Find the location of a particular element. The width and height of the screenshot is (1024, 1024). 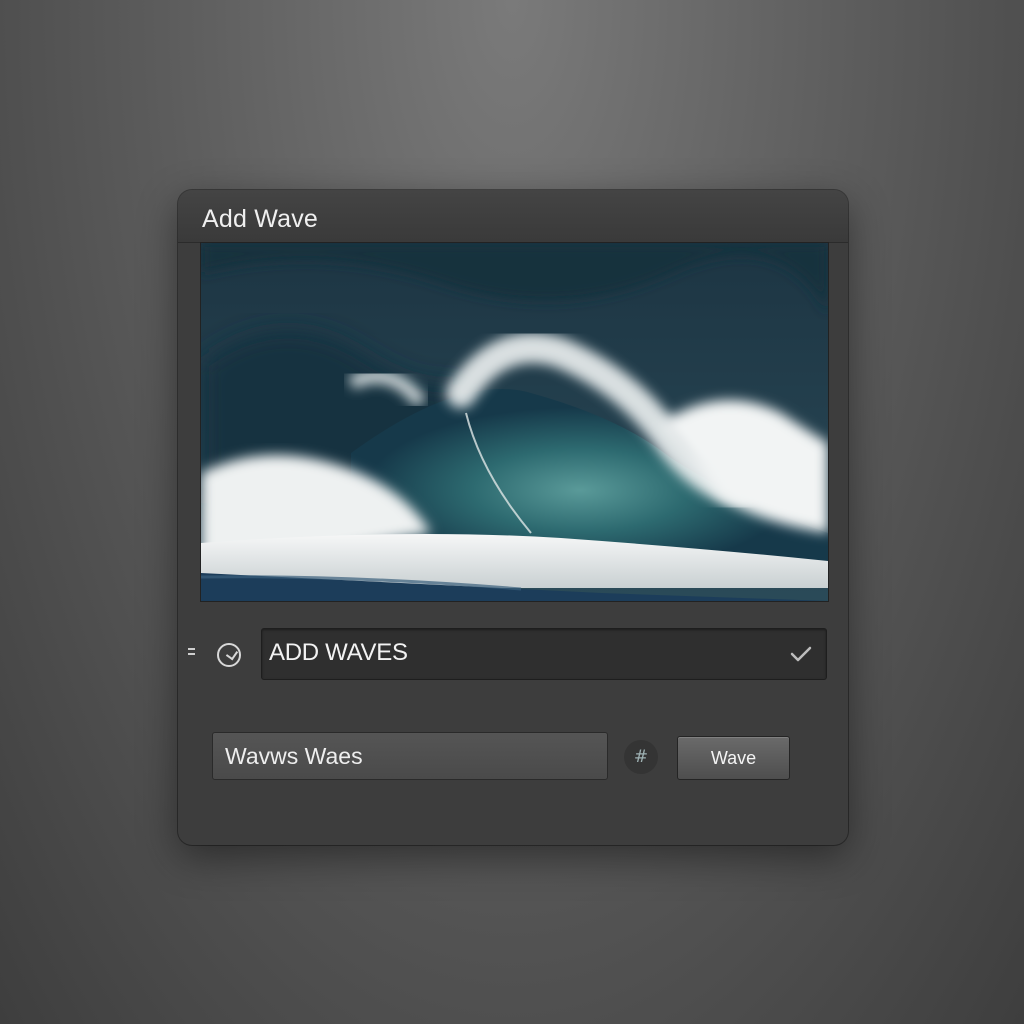

wave-name-row: # Wave is located at coordinates (513, 757).